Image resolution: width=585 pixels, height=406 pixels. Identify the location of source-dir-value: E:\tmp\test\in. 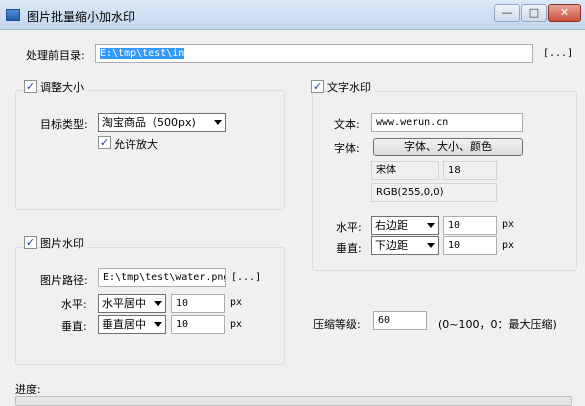
(142, 53).